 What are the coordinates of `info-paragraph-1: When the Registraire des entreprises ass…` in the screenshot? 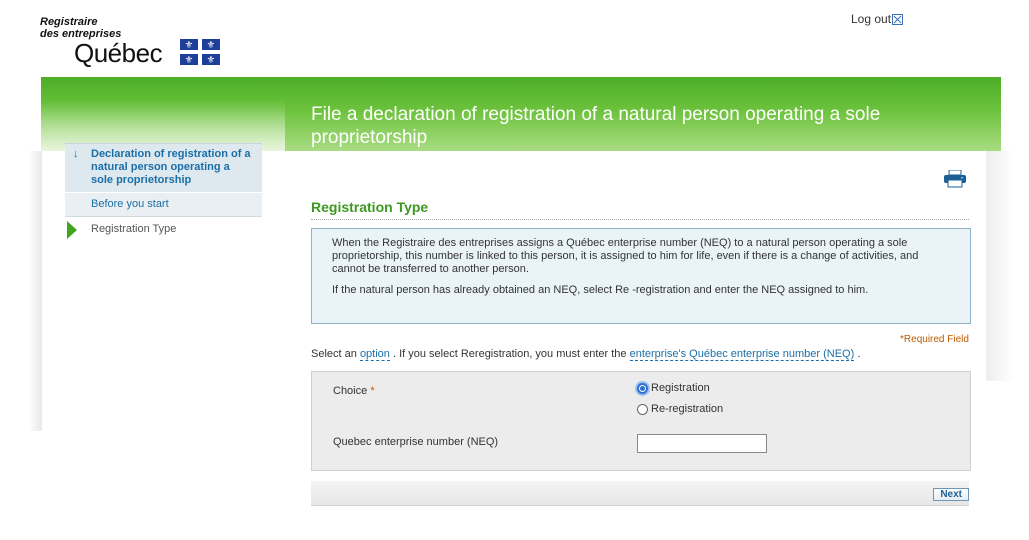 It's located at (625, 256).